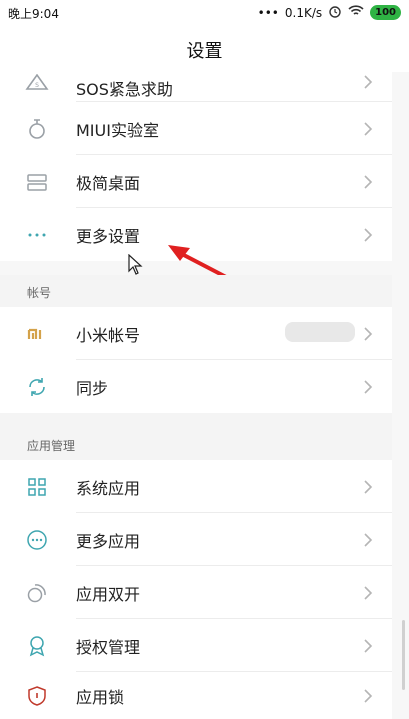 Image resolution: width=409 pixels, height=719 pixels. I want to click on status-dots: •••, so click(268, 12).